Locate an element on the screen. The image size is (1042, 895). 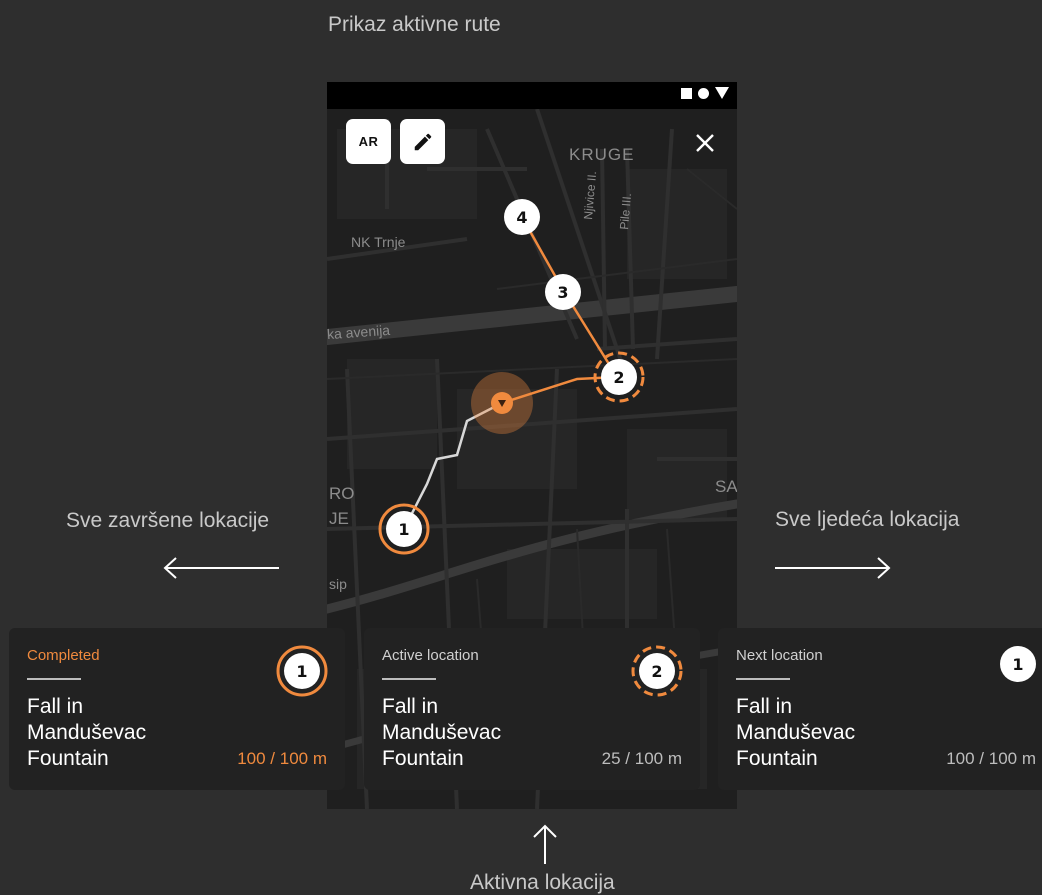
close-icon is located at coordinates (705, 143).